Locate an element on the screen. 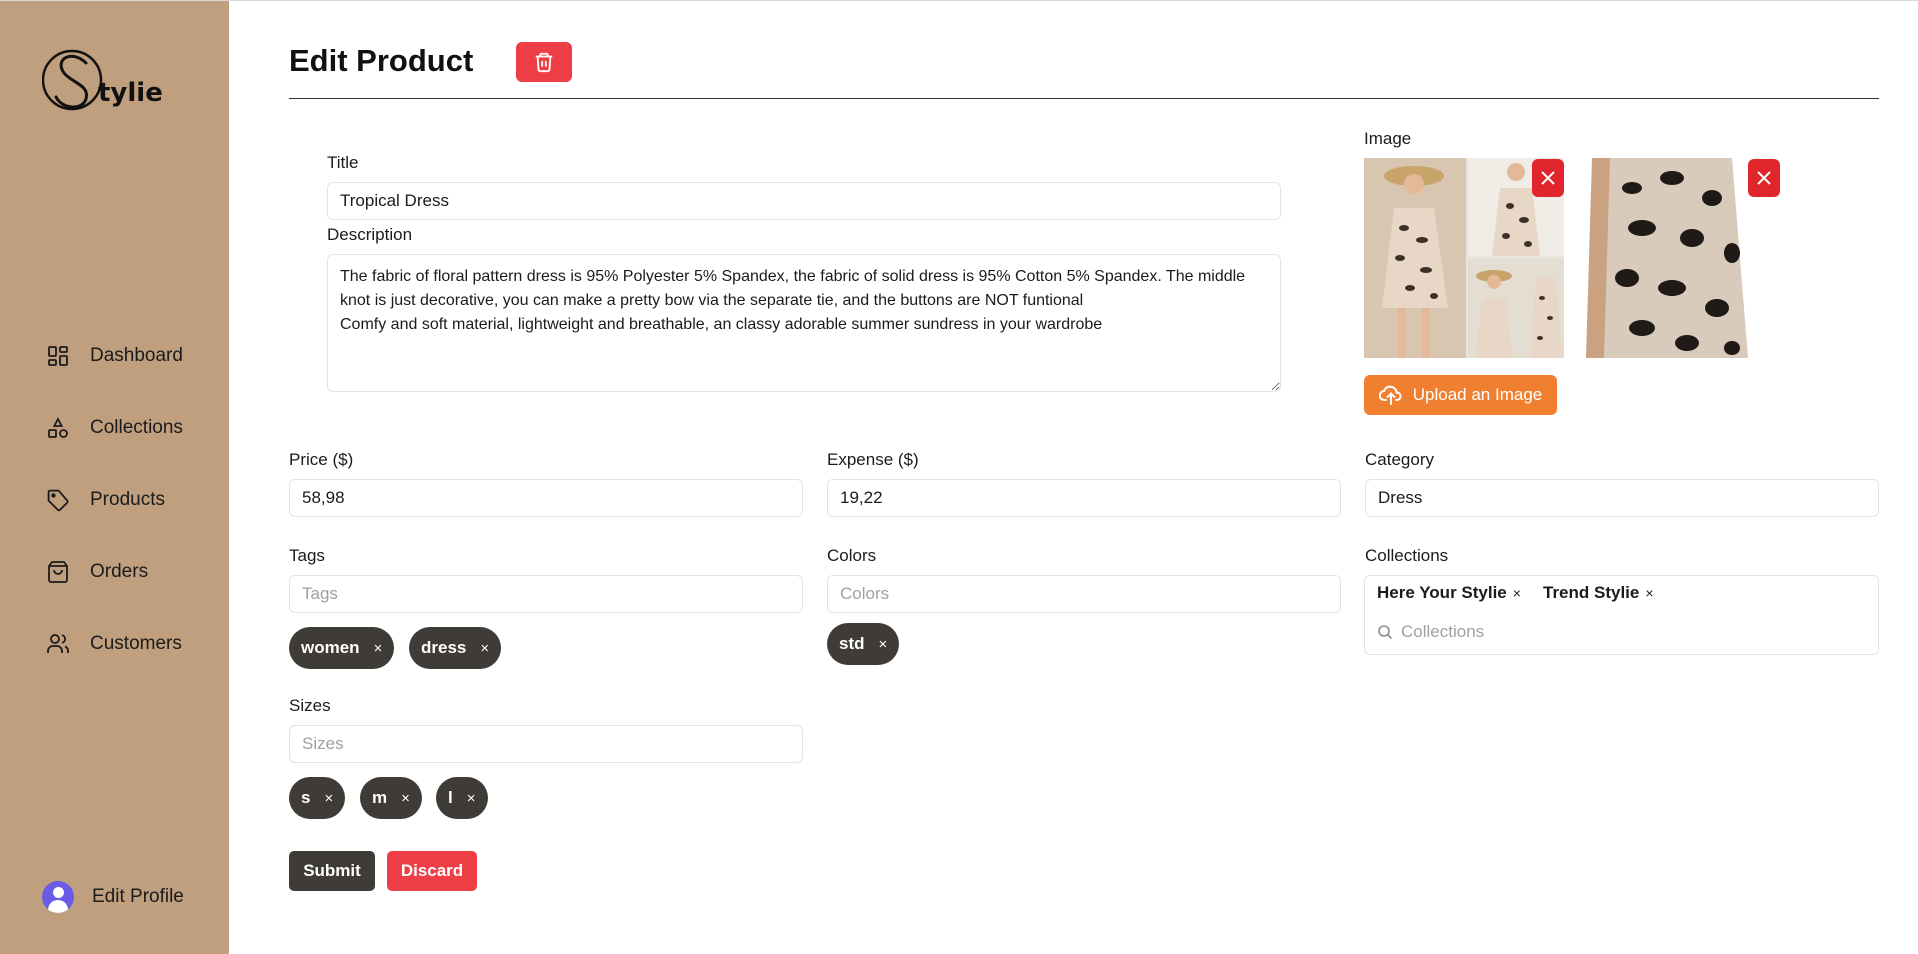  shapes-icon is located at coordinates (58, 427).